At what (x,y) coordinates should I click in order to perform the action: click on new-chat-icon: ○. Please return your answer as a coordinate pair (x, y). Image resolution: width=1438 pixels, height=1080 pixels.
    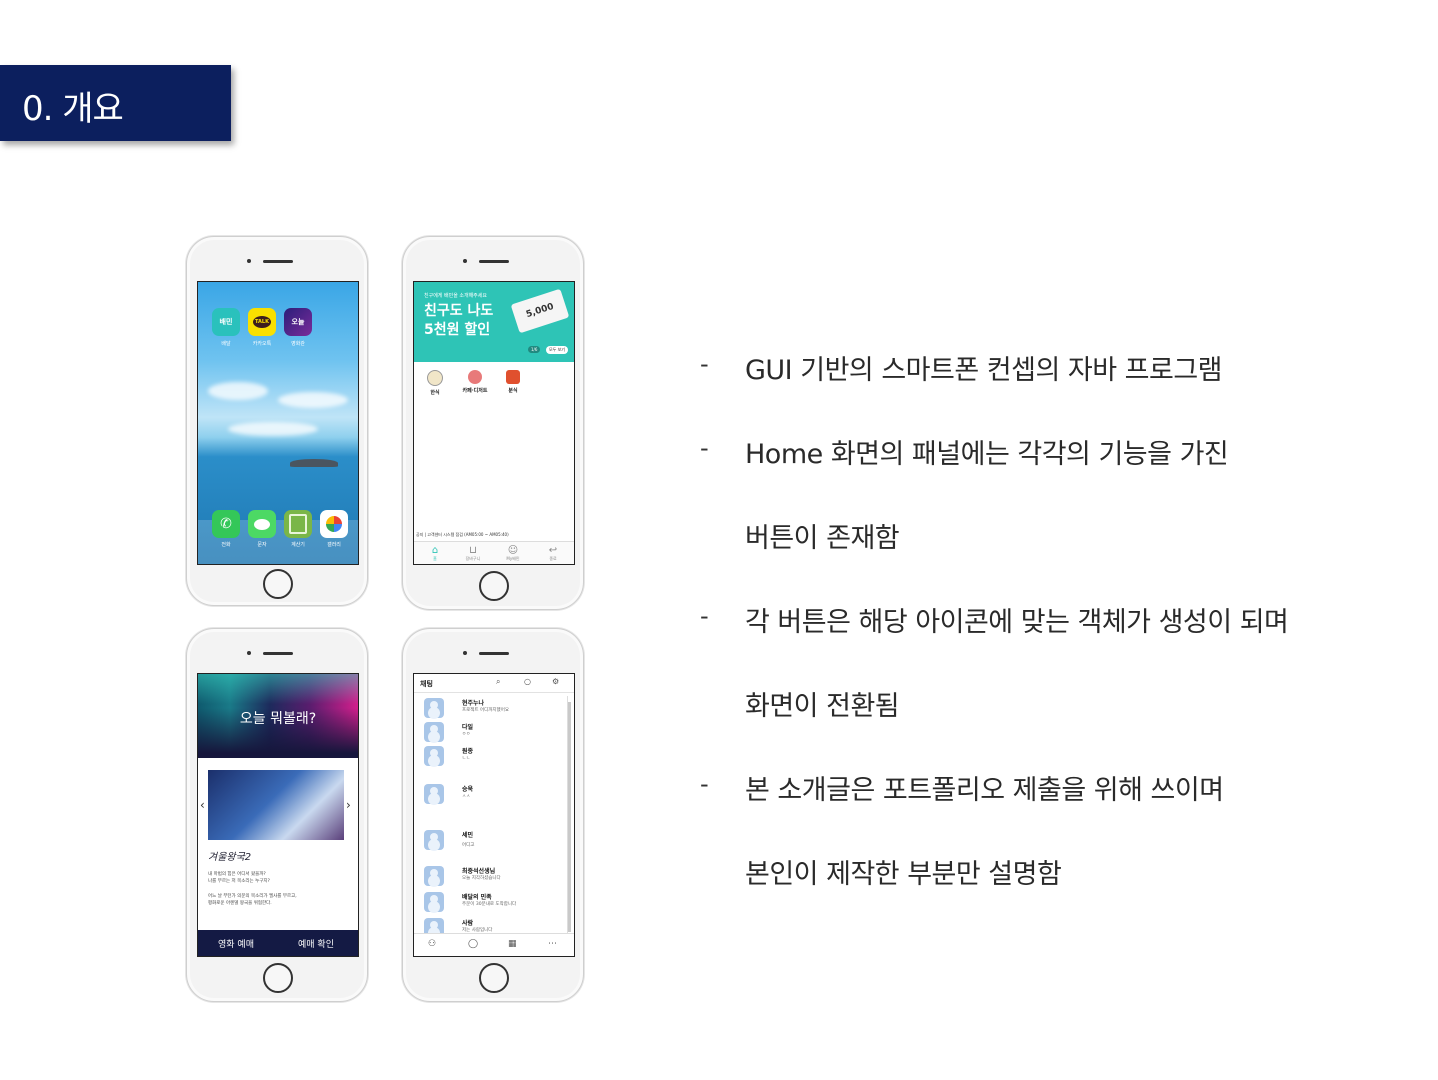
    Looking at the image, I should click on (527, 681).